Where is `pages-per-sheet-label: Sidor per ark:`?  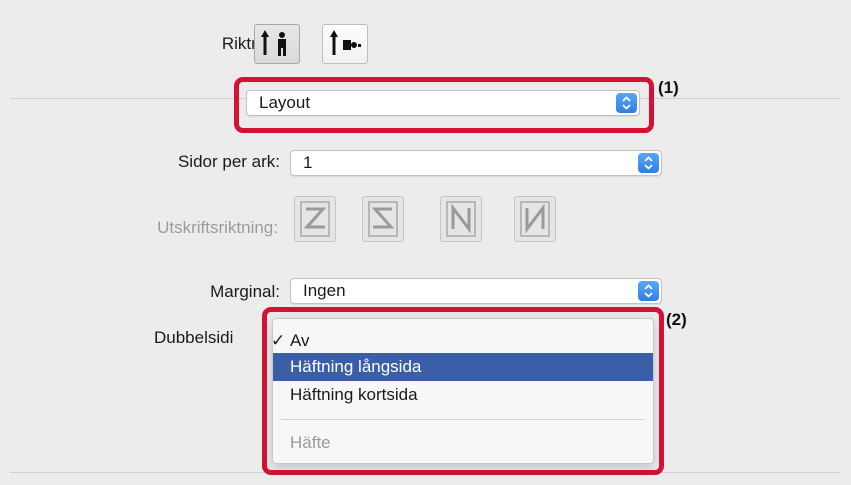
pages-per-sheet-label: Sidor per ark: is located at coordinates (228, 161).